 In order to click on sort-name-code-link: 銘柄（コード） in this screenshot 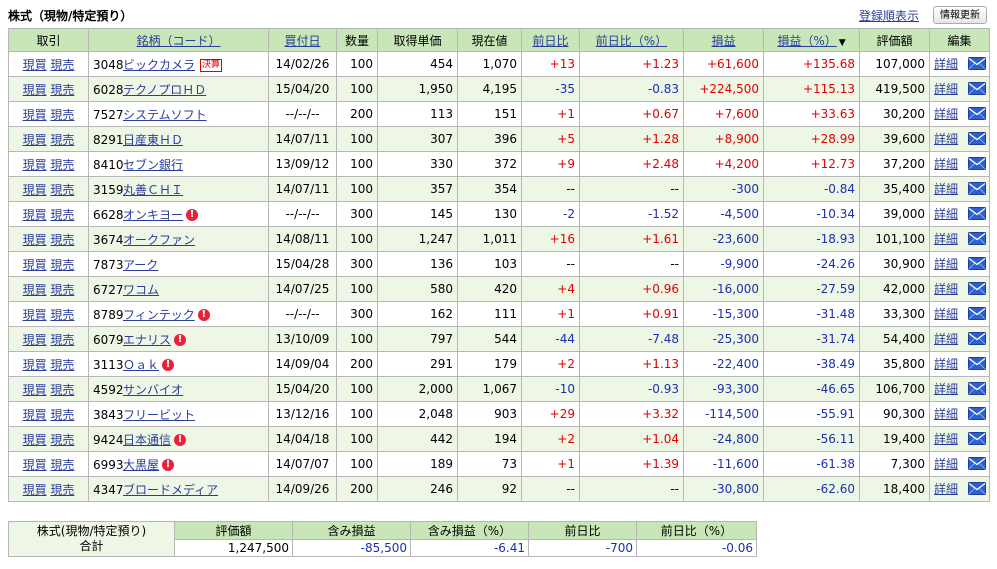, I will do `click(178, 41)`.